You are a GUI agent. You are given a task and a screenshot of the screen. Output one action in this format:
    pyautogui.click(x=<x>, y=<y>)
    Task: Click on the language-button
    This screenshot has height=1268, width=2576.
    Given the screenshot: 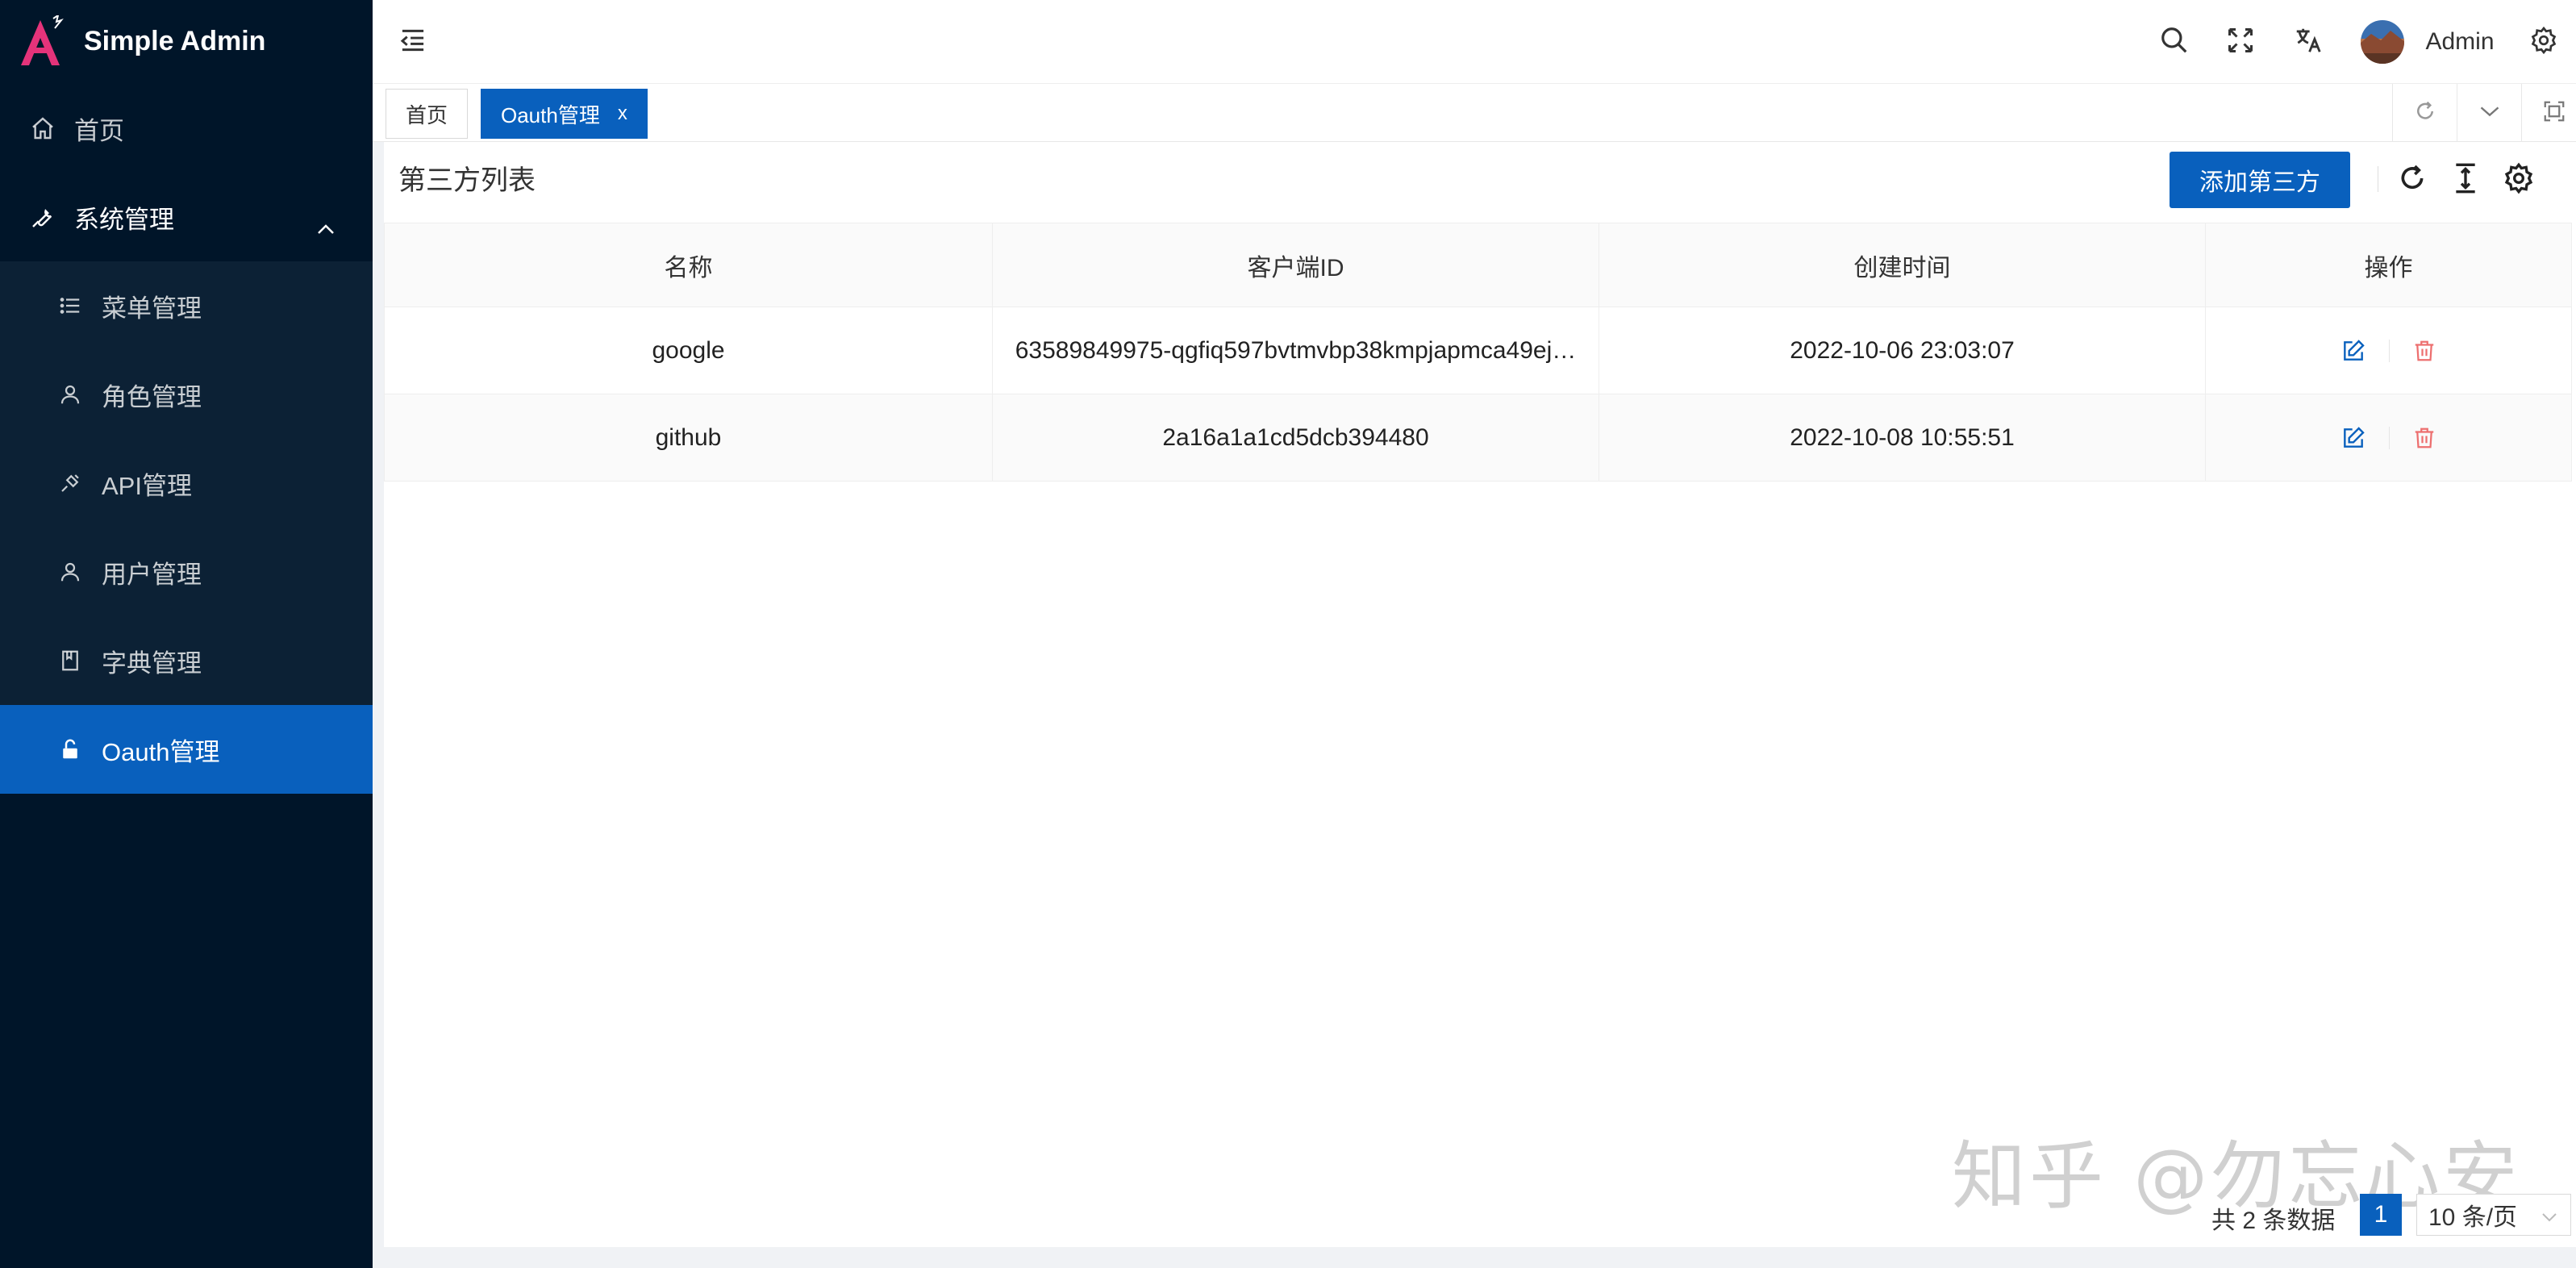 What is the action you would take?
    pyautogui.click(x=2308, y=42)
    